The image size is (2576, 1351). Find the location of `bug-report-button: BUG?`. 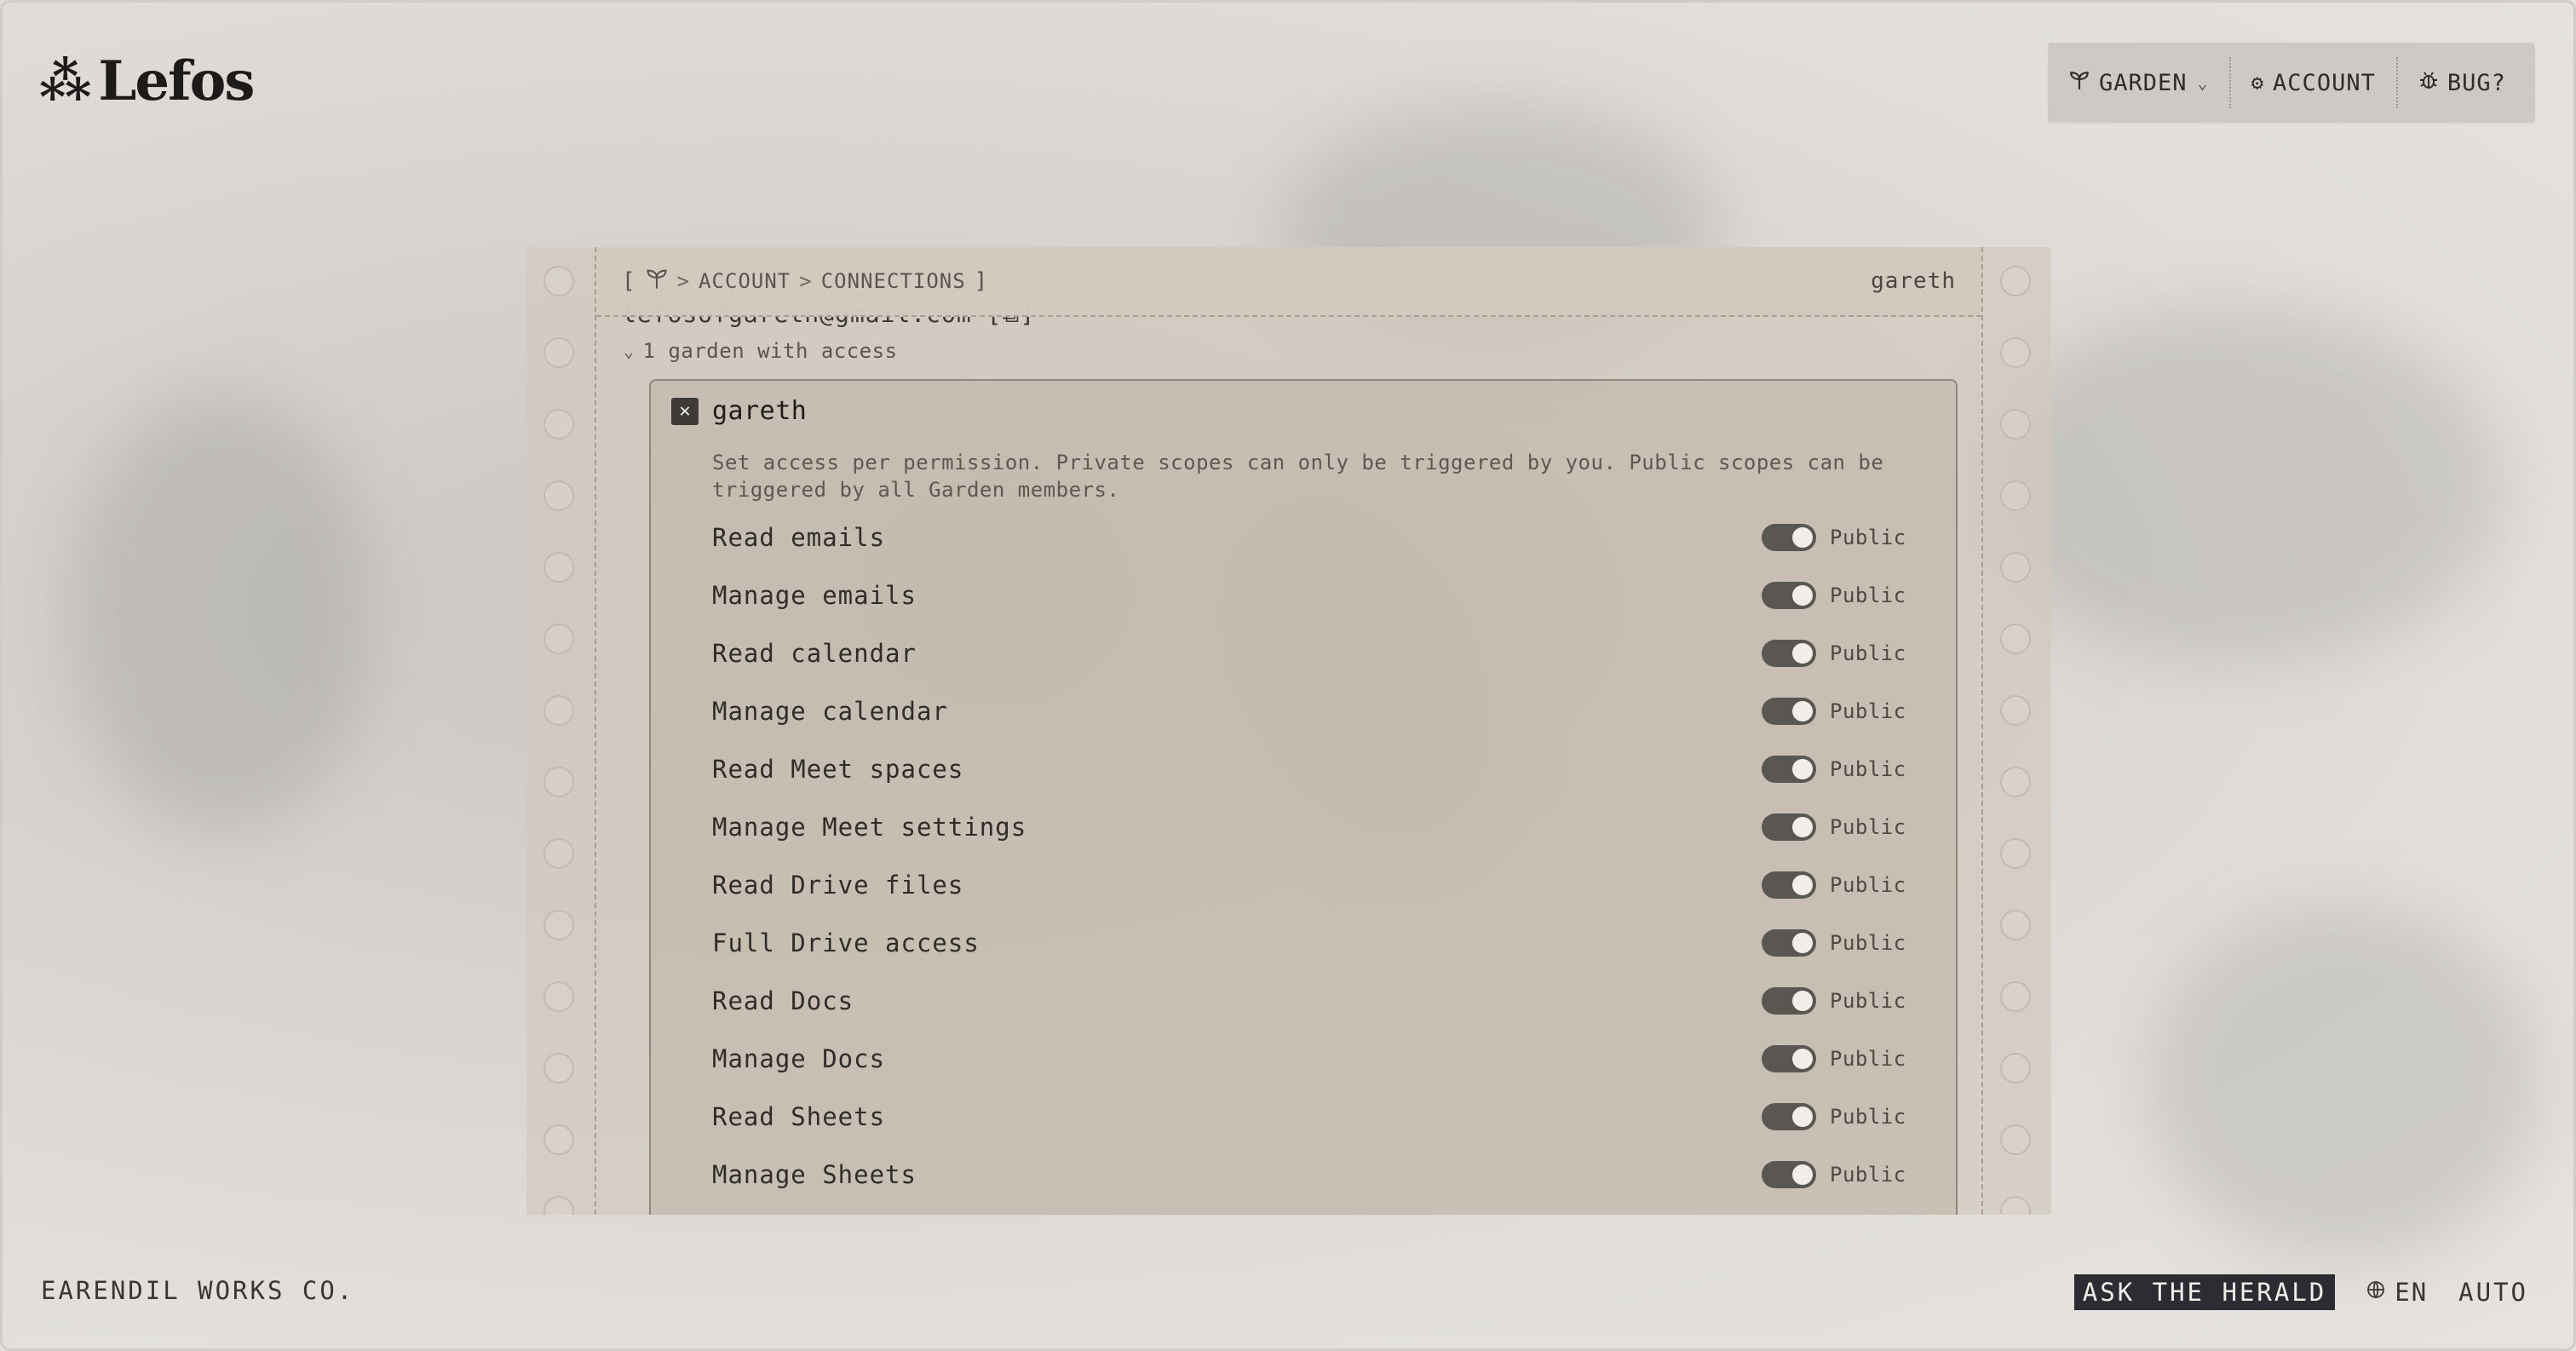

bug-report-button: BUG? is located at coordinates (2462, 83).